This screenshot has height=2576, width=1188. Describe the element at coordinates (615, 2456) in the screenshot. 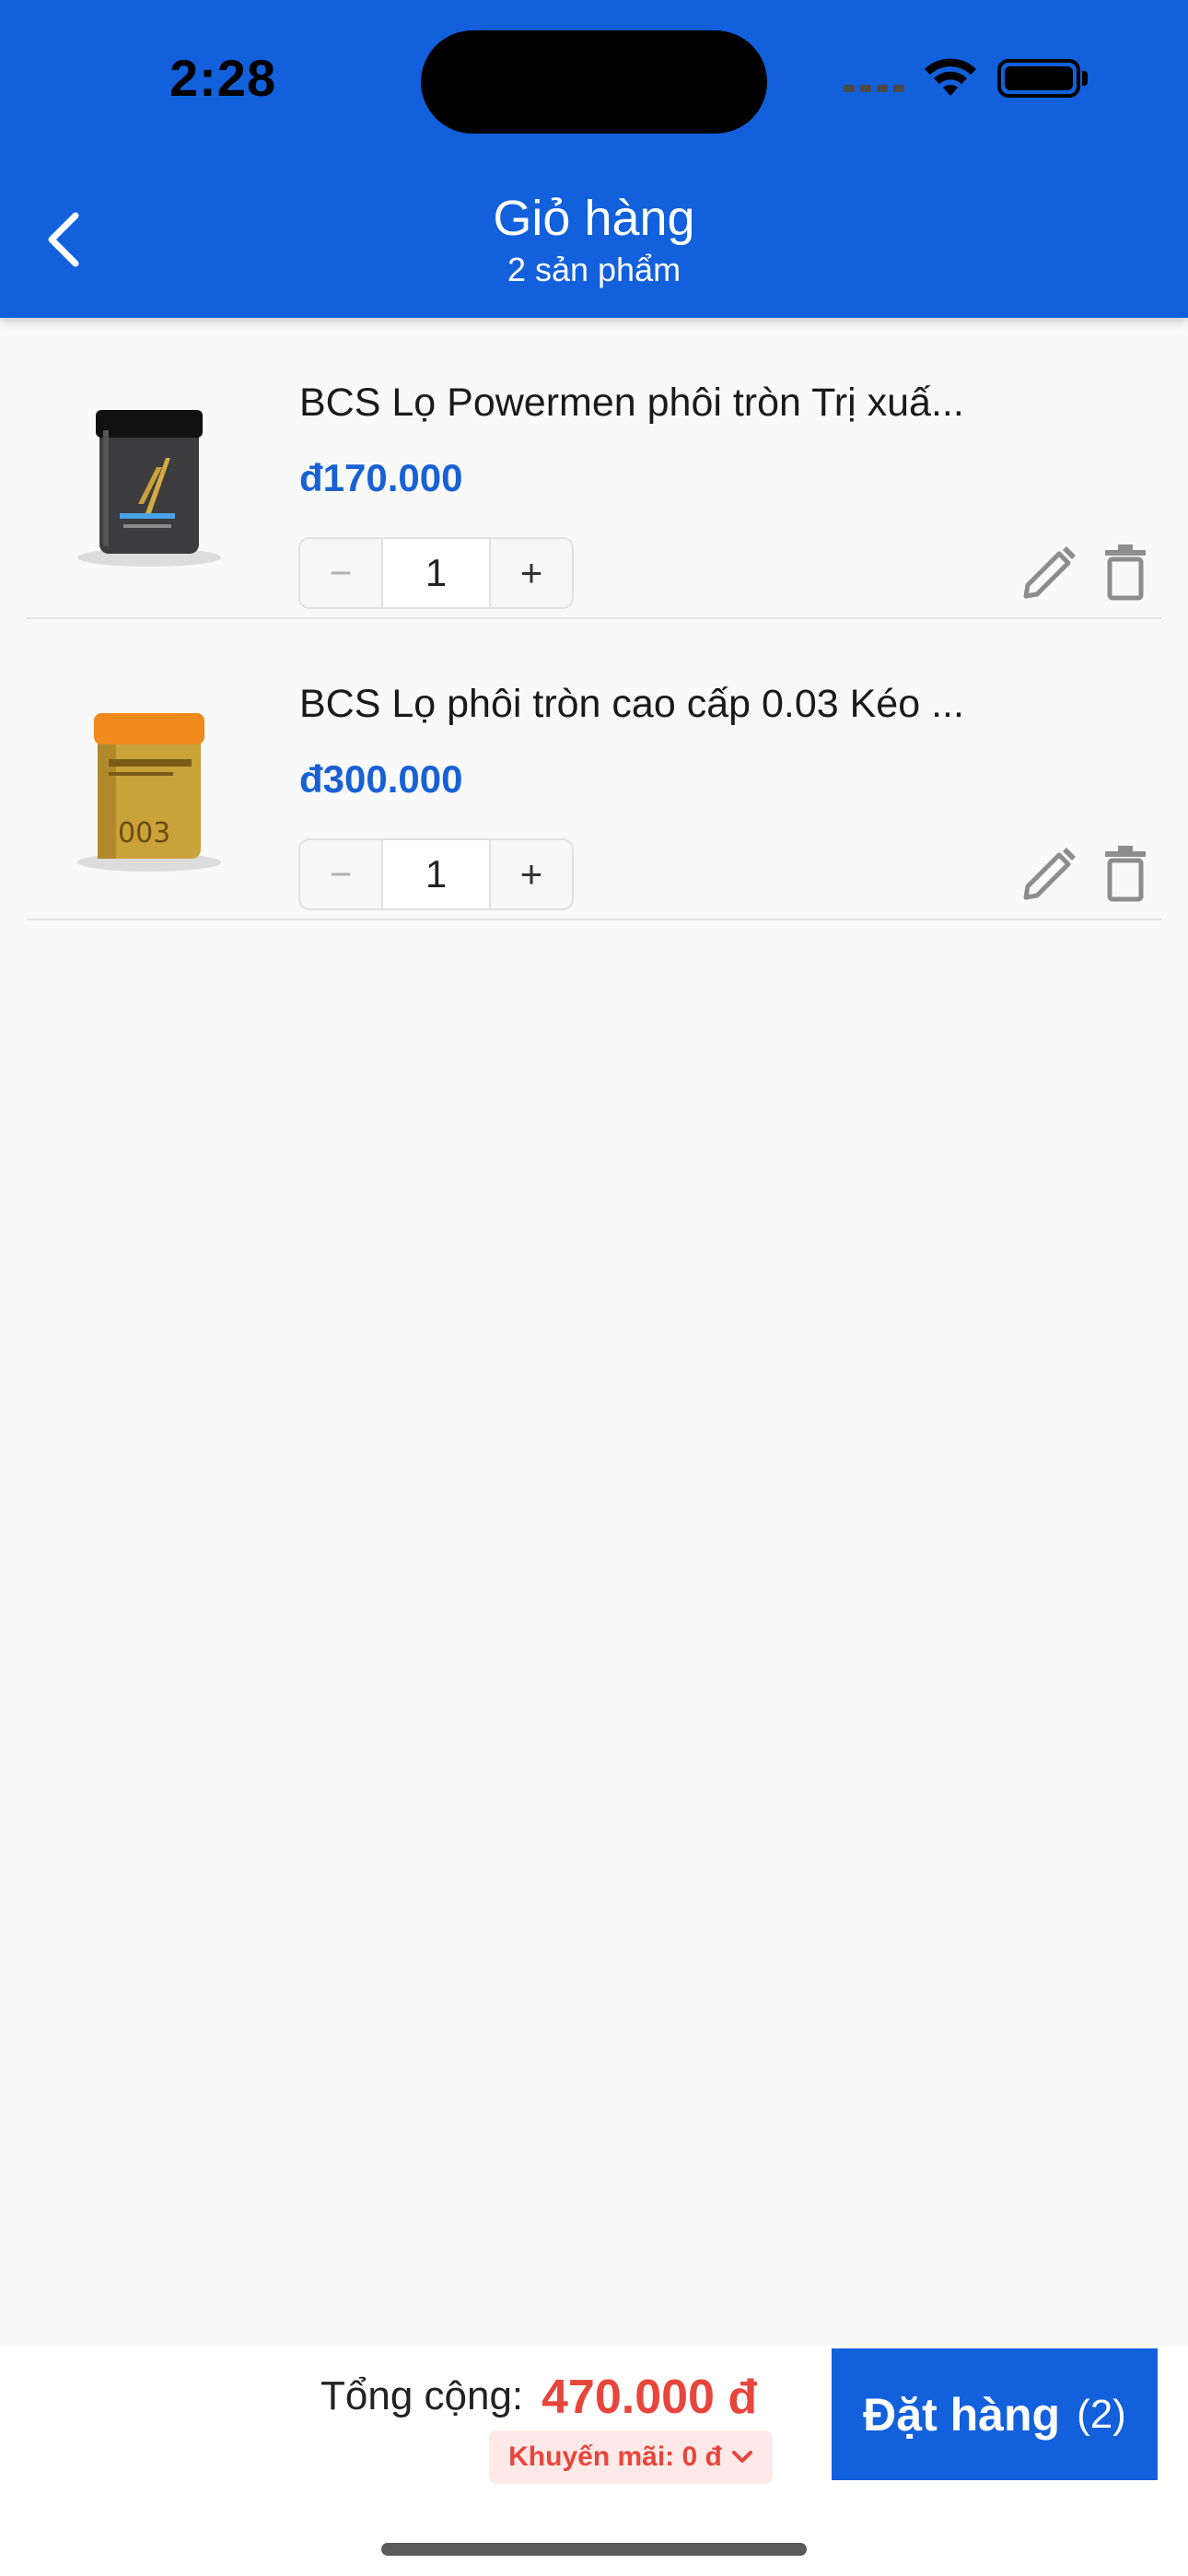

I see `promo-label: Khuyến mãi: 0 đ` at that location.